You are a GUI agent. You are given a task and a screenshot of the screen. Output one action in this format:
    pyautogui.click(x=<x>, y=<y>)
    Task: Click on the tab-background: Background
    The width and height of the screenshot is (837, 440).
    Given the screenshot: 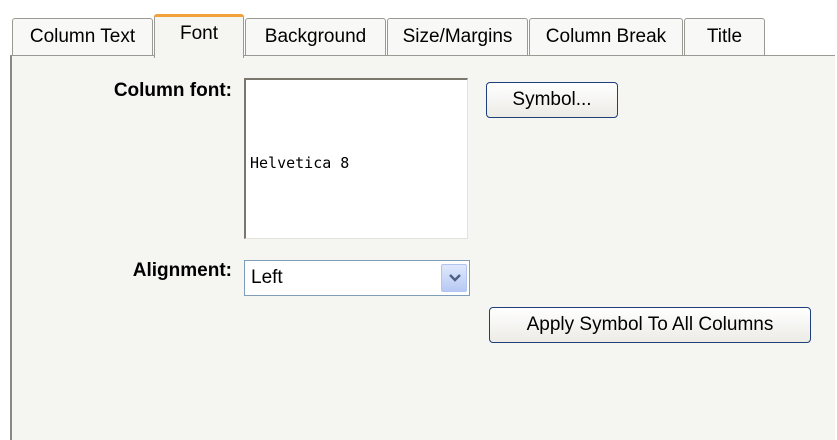 What is the action you would take?
    pyautogui.click(x=315, y=36)
    